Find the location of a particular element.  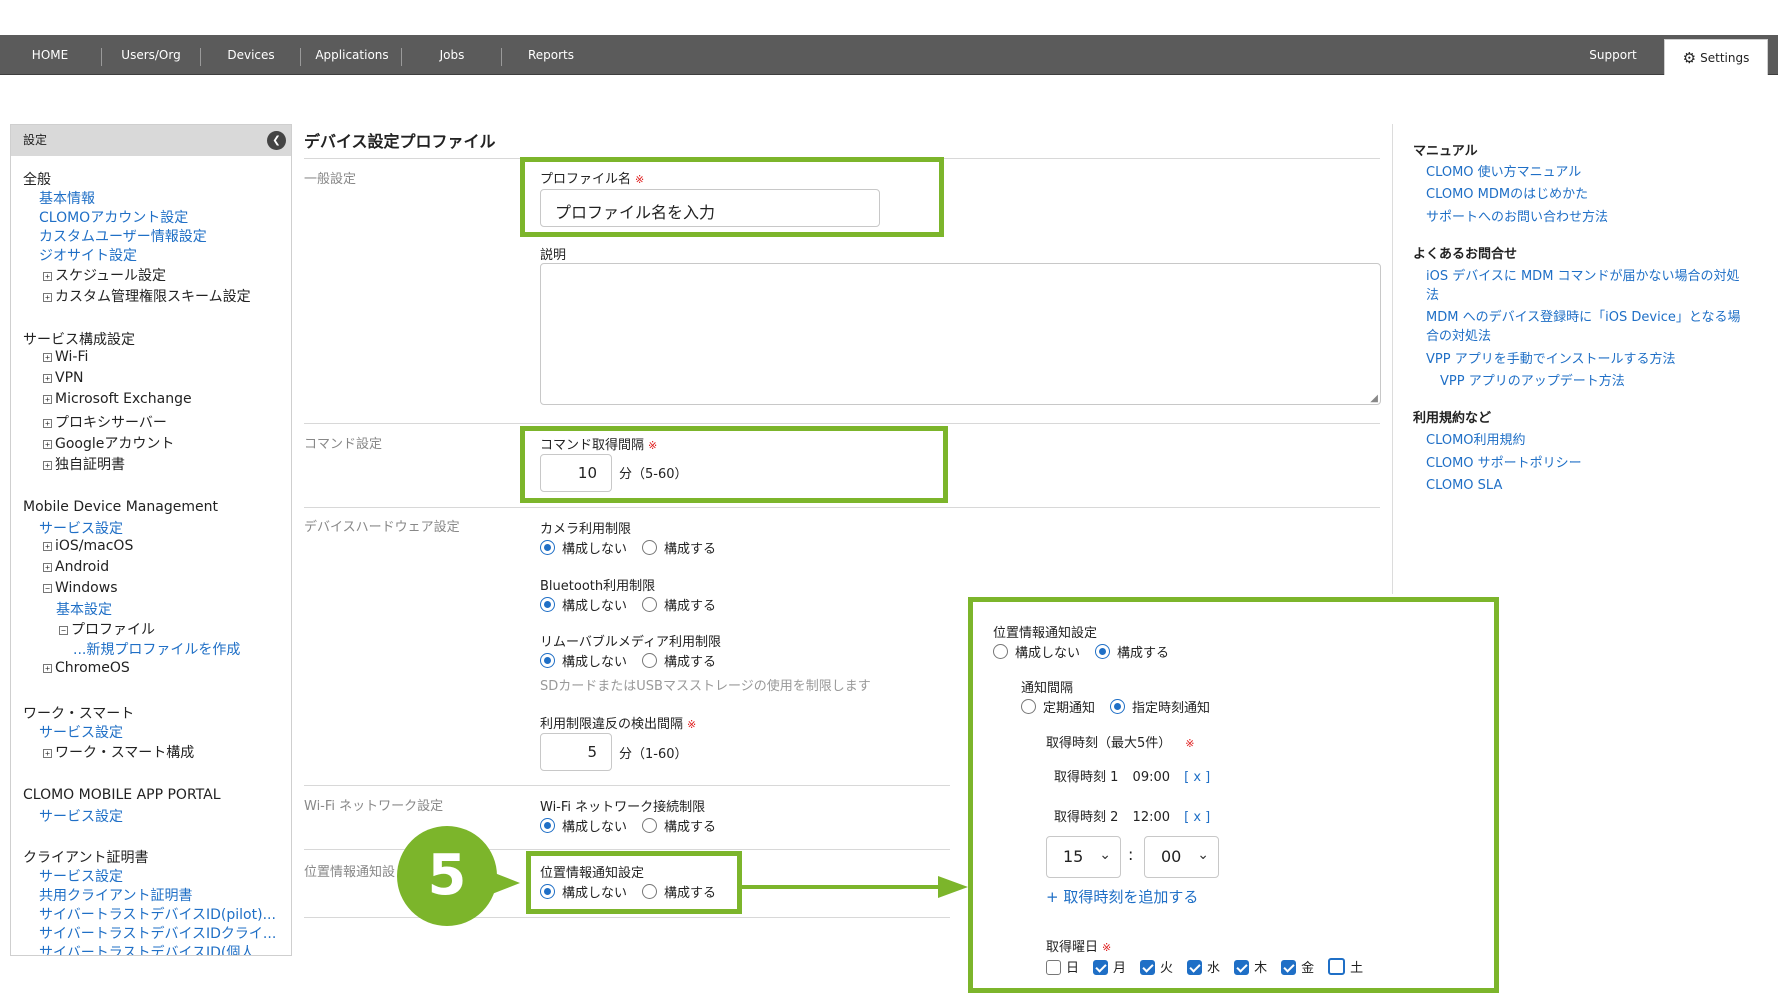

connector-arrow-head is located at coordinates (953, 887).